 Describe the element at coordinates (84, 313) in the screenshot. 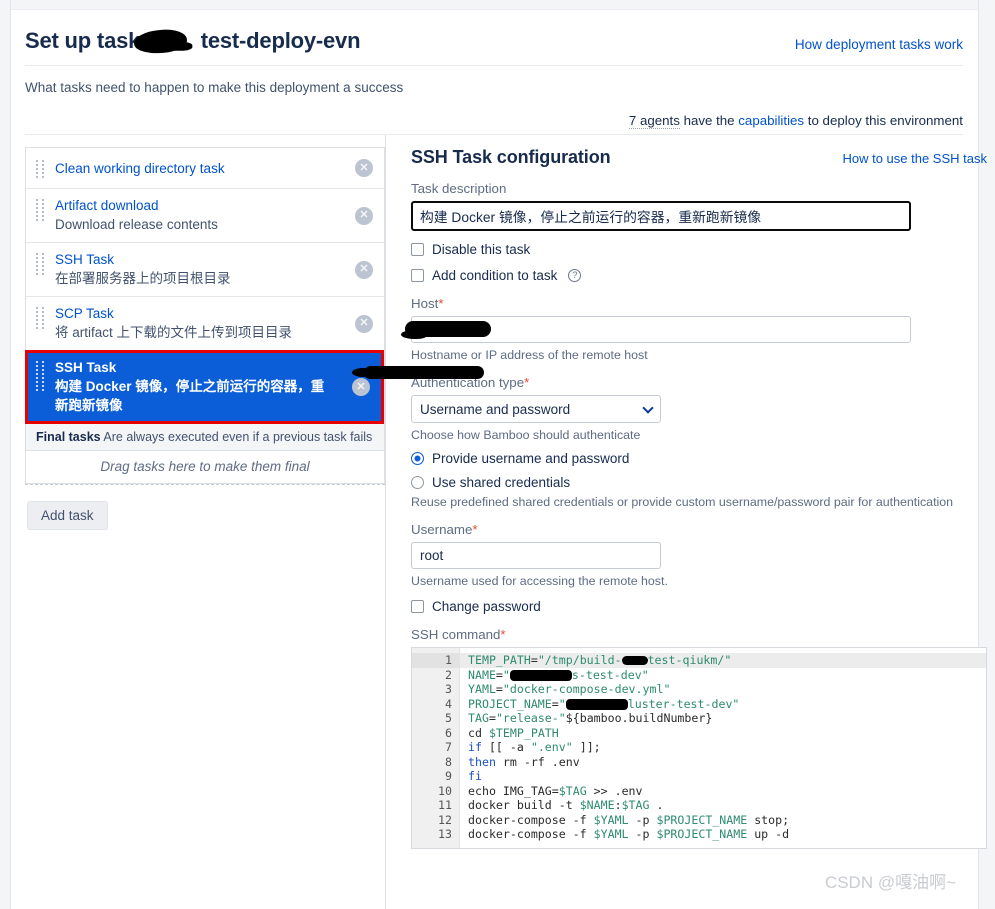

I see `task-item-title: SCP Task` at that location.